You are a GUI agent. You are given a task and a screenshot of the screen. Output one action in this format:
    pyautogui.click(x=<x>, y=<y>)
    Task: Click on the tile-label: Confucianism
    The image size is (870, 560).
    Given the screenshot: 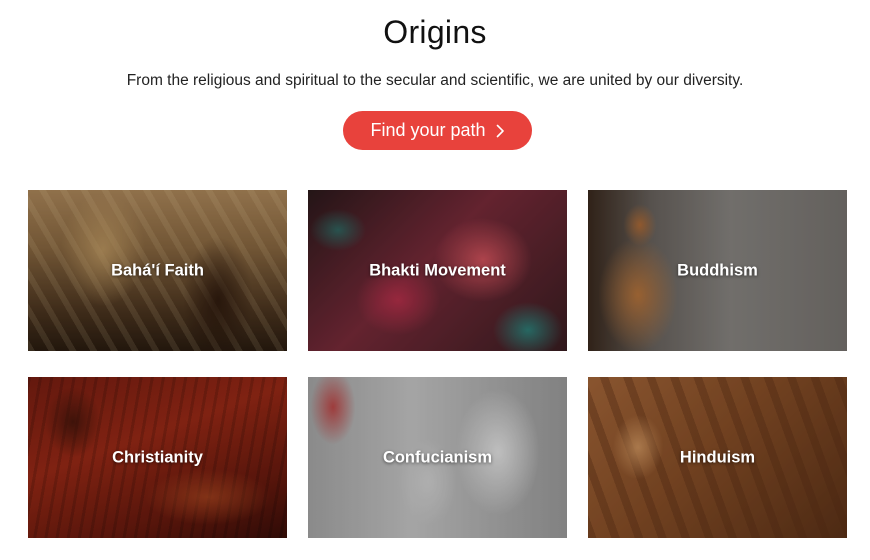 What is the action you would take?
    pyautogui.click(x=437, y=457)
    